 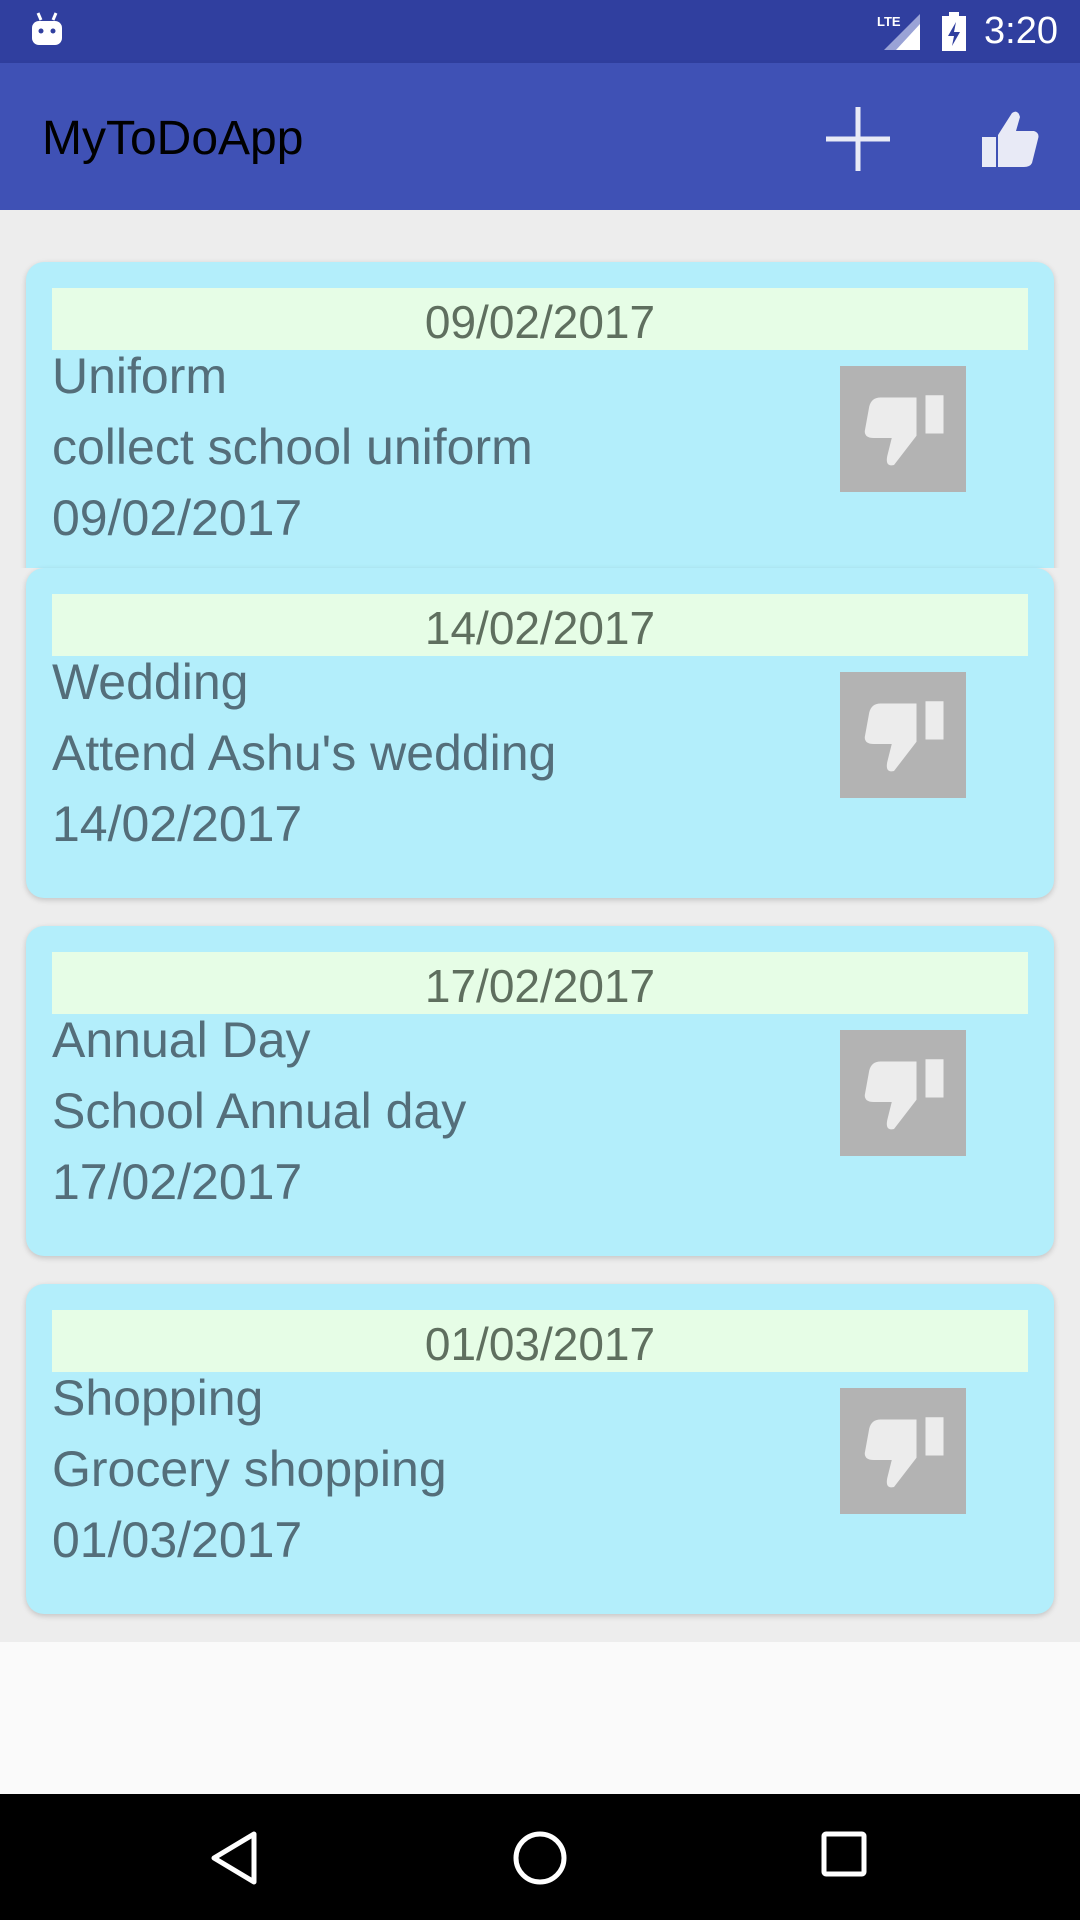 I want to click on lte-signal-icon: LTE, so click(x=898, y=32).